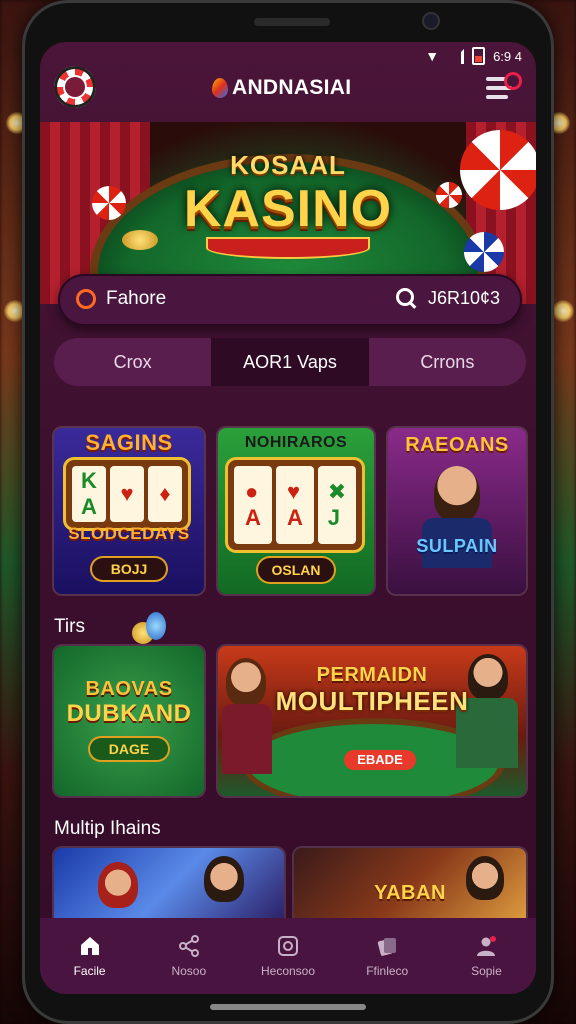 The width and height of the screenshot is (576, 1024). Describe the element at coordinates (90, 946) in the screenshot. I see `home-icon` at that location.